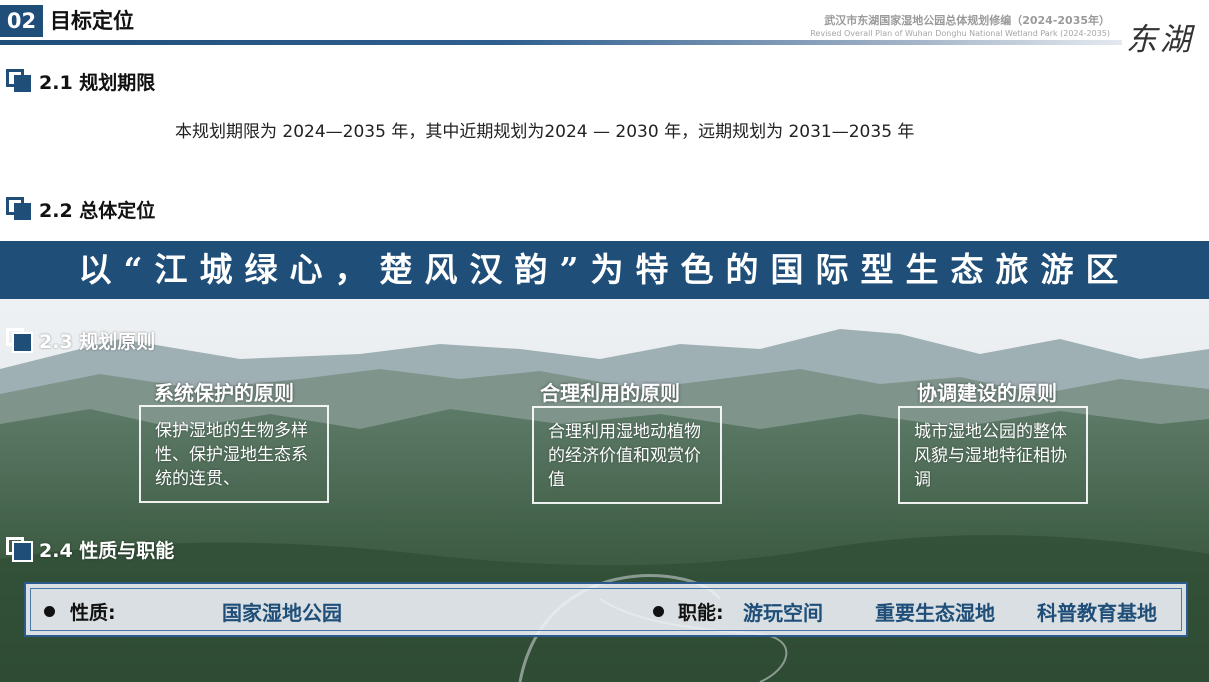  I want to click on nature-function-bar: 性质: 国家湿地公园 职能: 游玩空间 重要生态湿地 科普教育基地, so click(606, 609).